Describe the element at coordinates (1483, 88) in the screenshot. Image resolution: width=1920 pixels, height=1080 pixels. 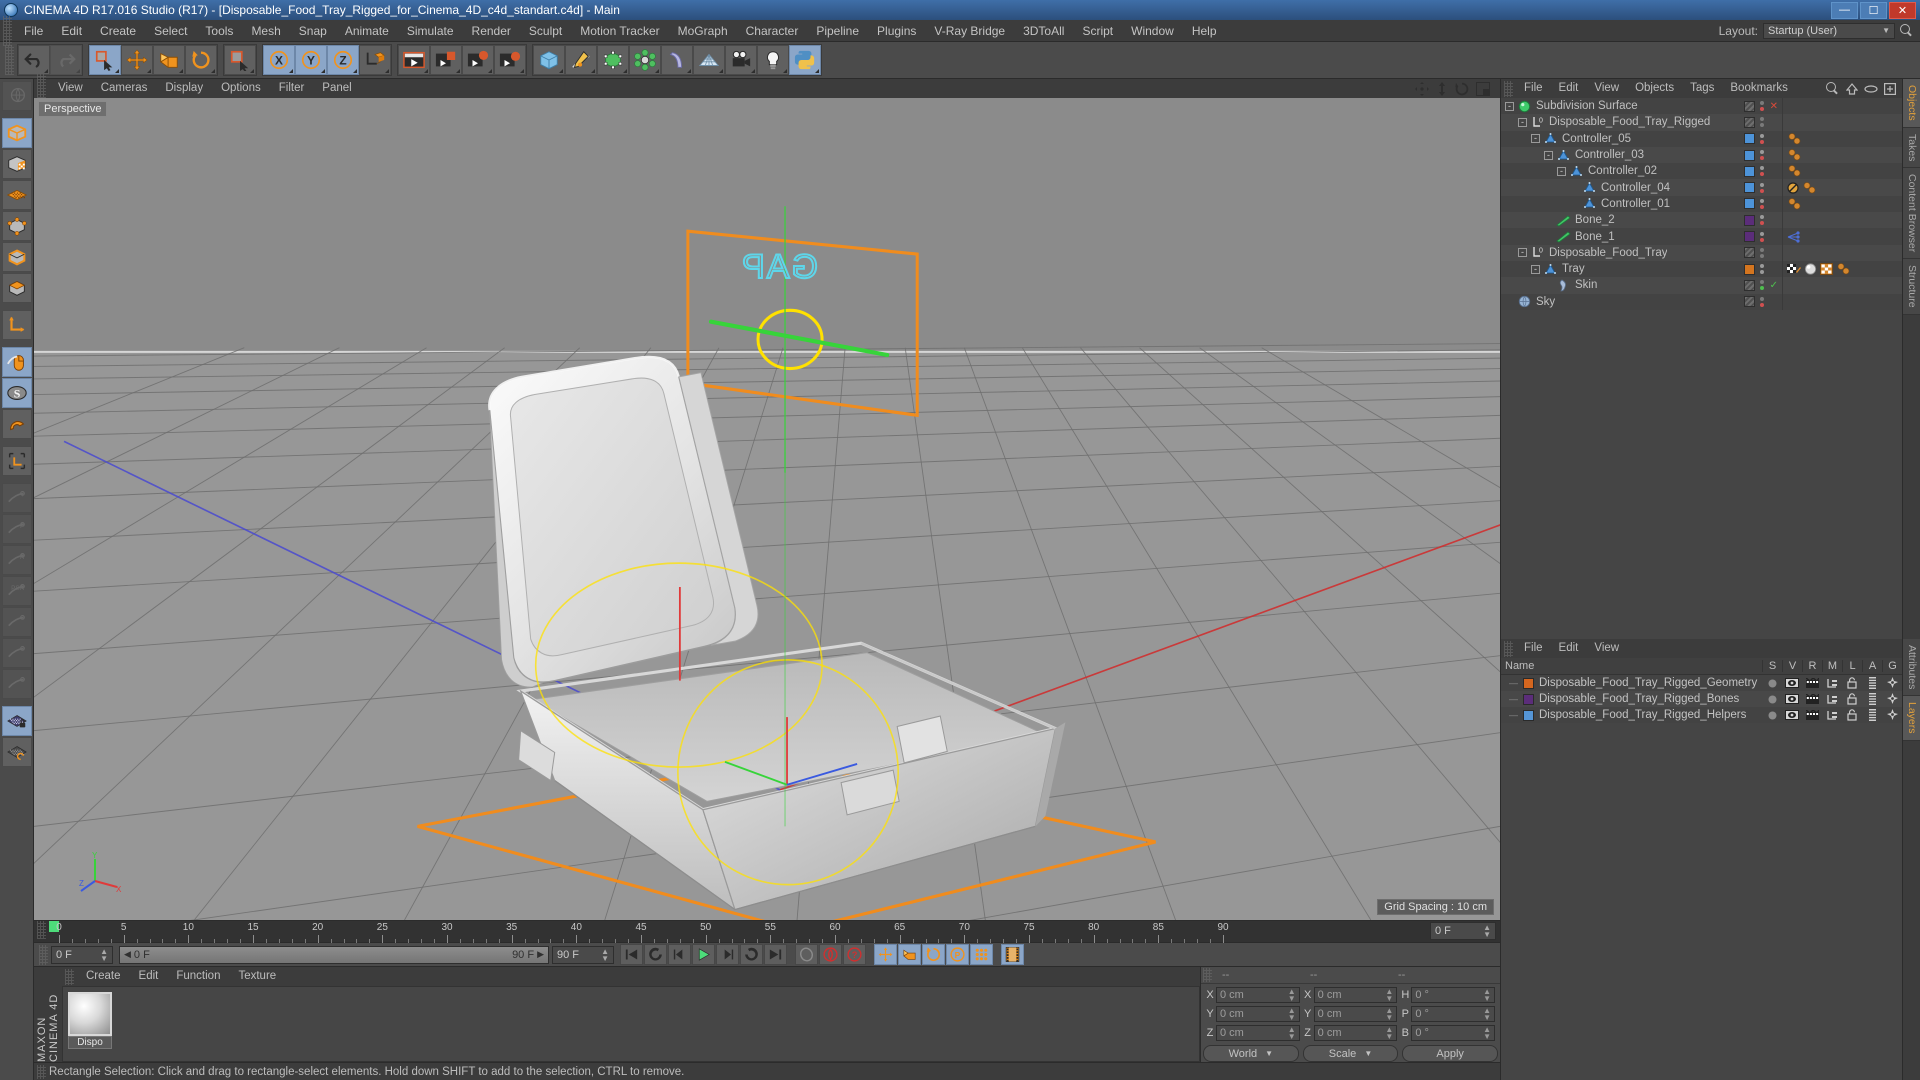
I see `maximize-view-icon` at that location.